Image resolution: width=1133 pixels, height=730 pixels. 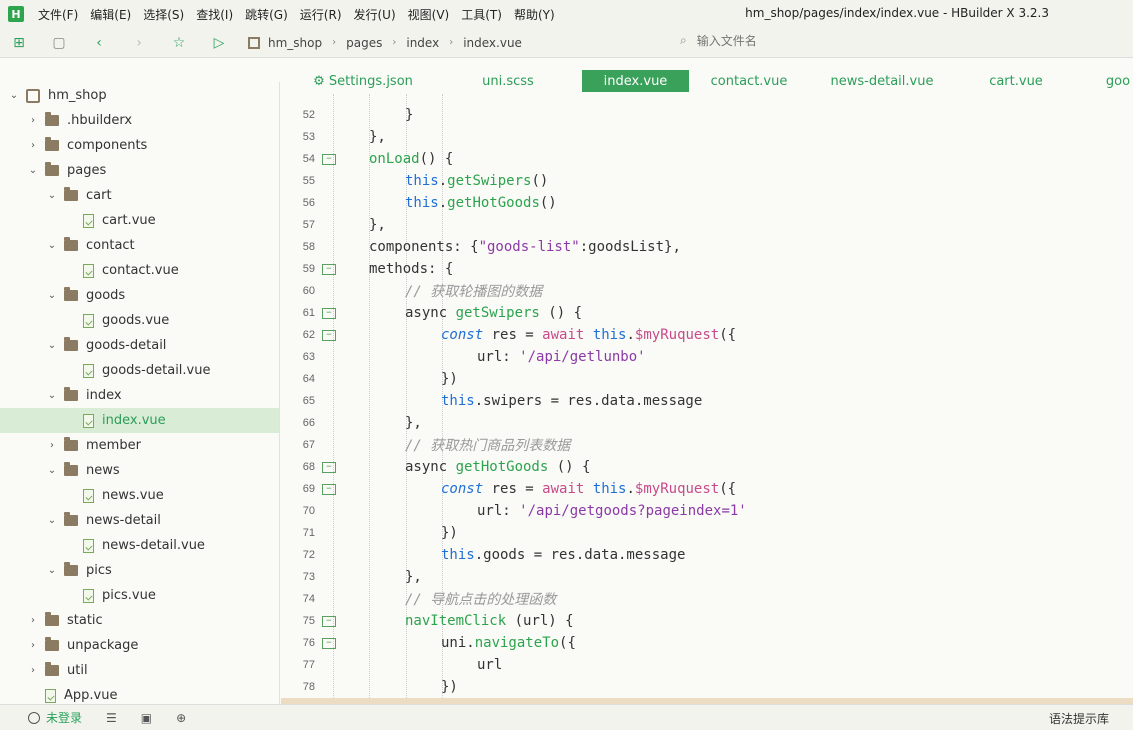 What do you see at coordinates (707, 599) in the screenshot?
I see `code-line: 74 // 导航点击的处理函数` at bounding box center [707, 599].